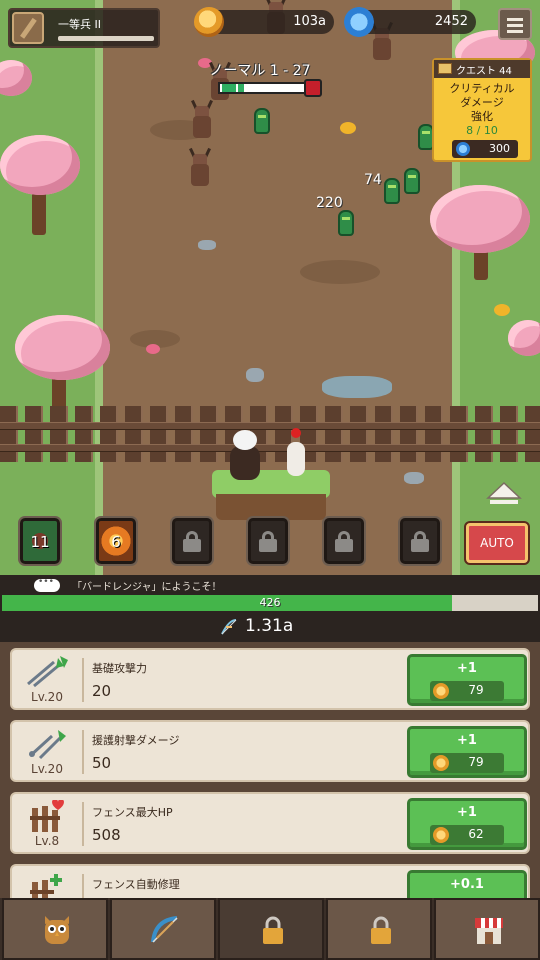  I want to click on pink-flower, so click(153, 349).